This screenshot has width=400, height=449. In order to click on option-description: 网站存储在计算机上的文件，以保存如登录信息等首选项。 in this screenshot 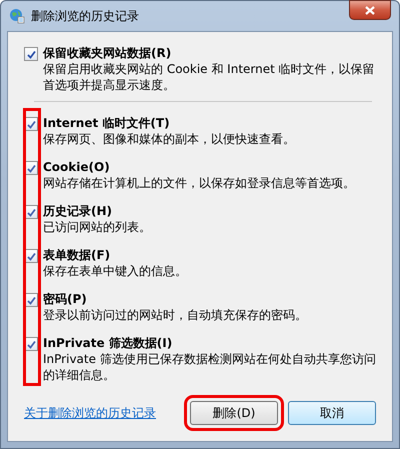, I will do `click(199, 183)`.